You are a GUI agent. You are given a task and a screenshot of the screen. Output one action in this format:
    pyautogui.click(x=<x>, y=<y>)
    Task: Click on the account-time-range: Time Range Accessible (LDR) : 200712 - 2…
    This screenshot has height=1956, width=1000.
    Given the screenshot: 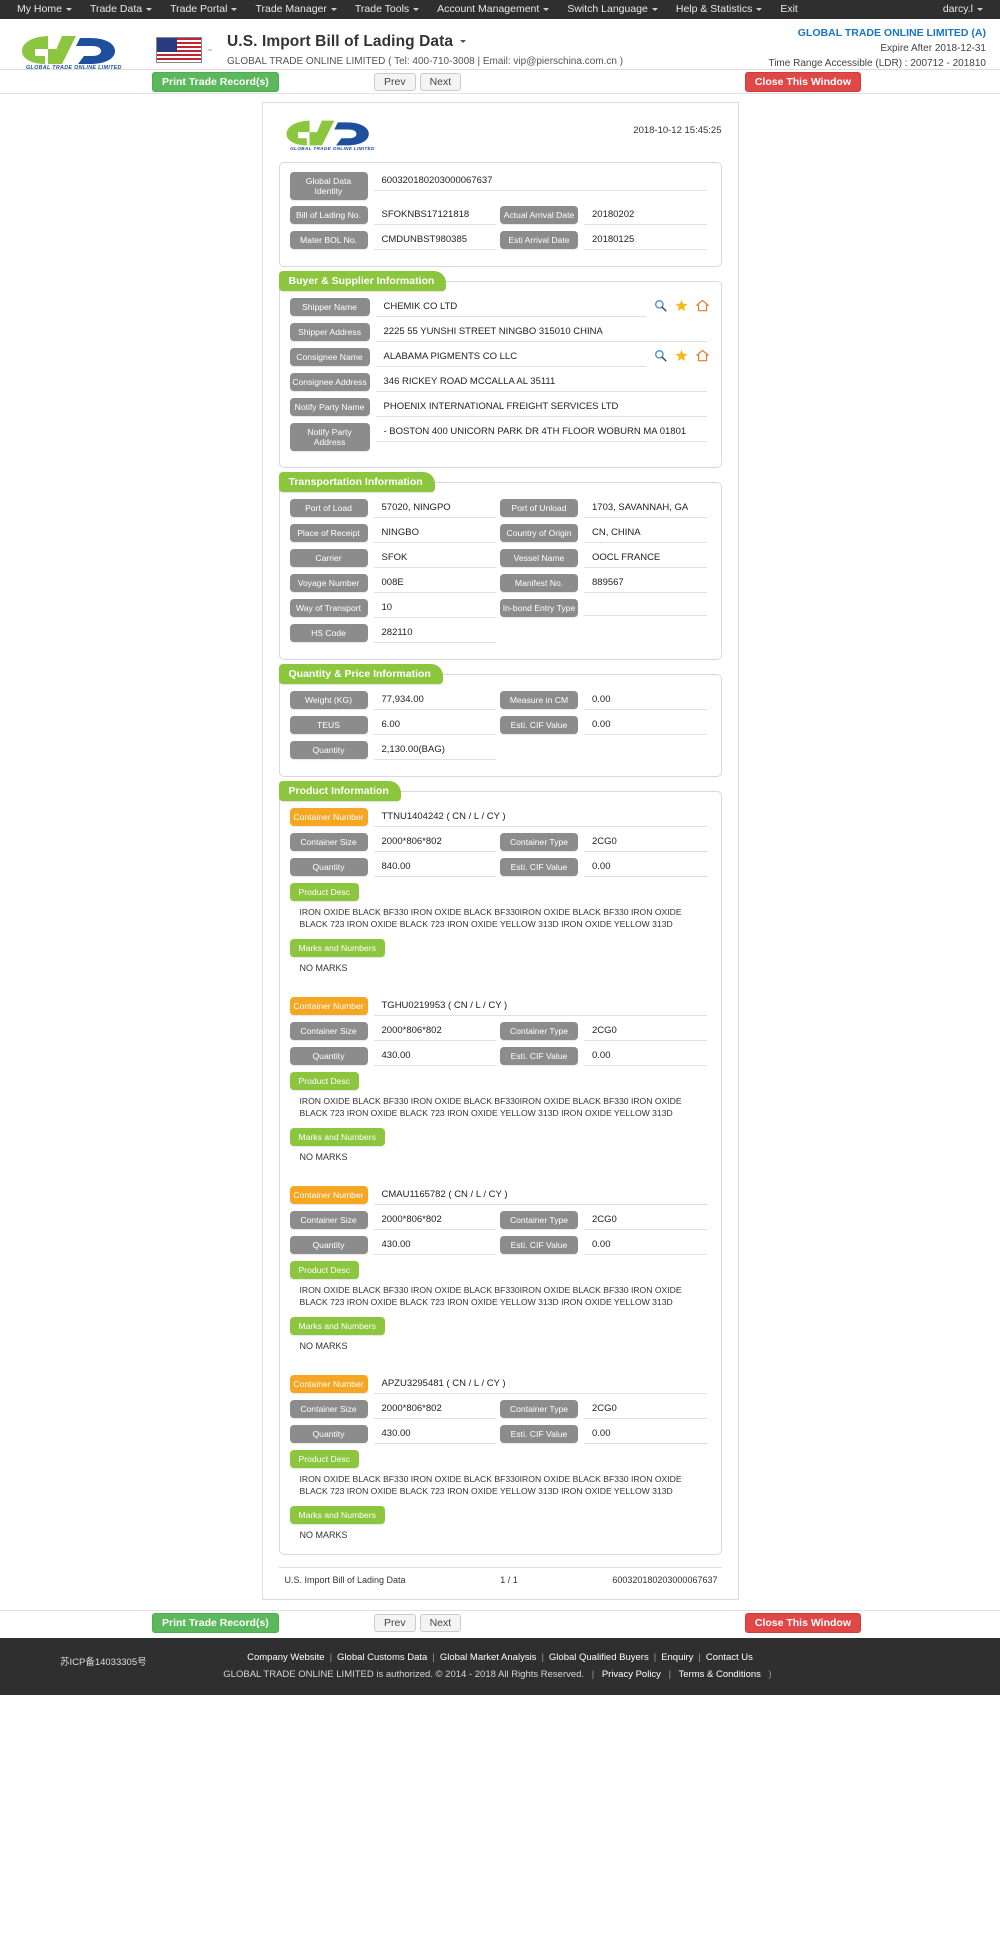 What is the action you would take?
    pyautogui.click(x=877, y=63)
    